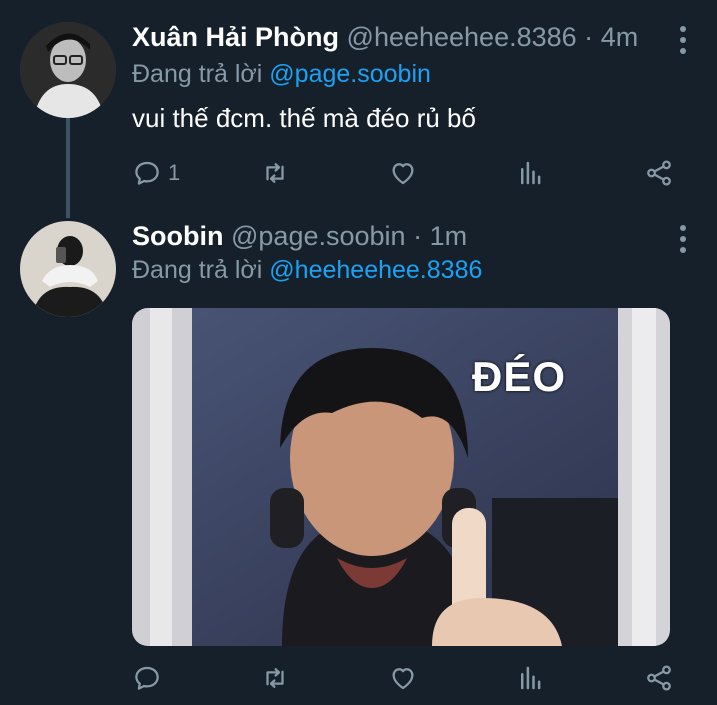 The height and width of the screenshot is (705, 717). What do you see at coordinates (620, 37) in the screenshot?
I see `timestamp: 4m` at bounding box center [620, 37].